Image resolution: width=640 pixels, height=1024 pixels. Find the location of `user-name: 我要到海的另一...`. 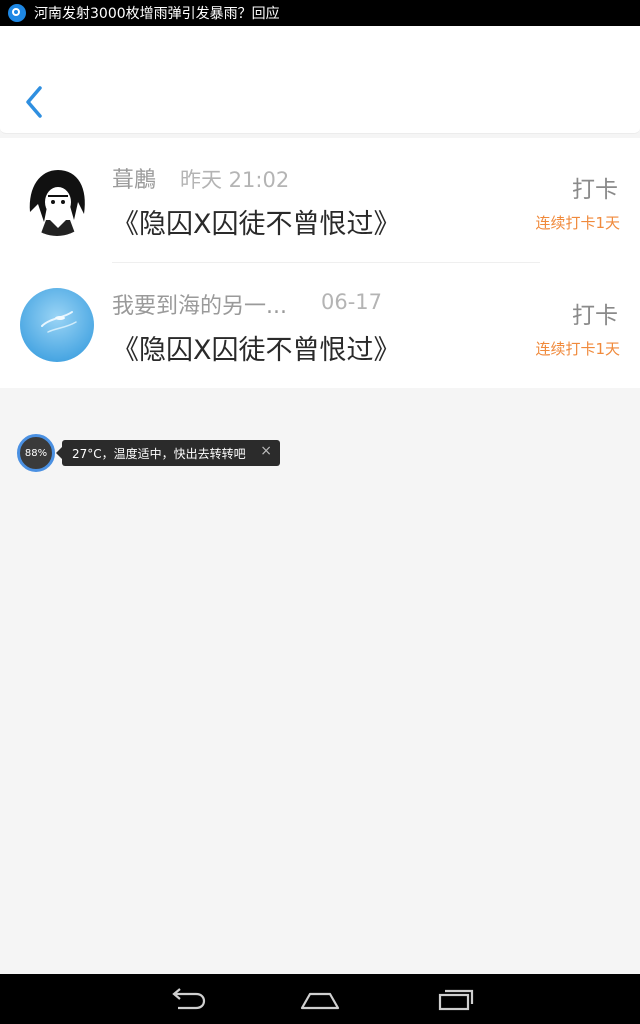

user-name: 我要到海的另一... is located at coordinates (199, 304).